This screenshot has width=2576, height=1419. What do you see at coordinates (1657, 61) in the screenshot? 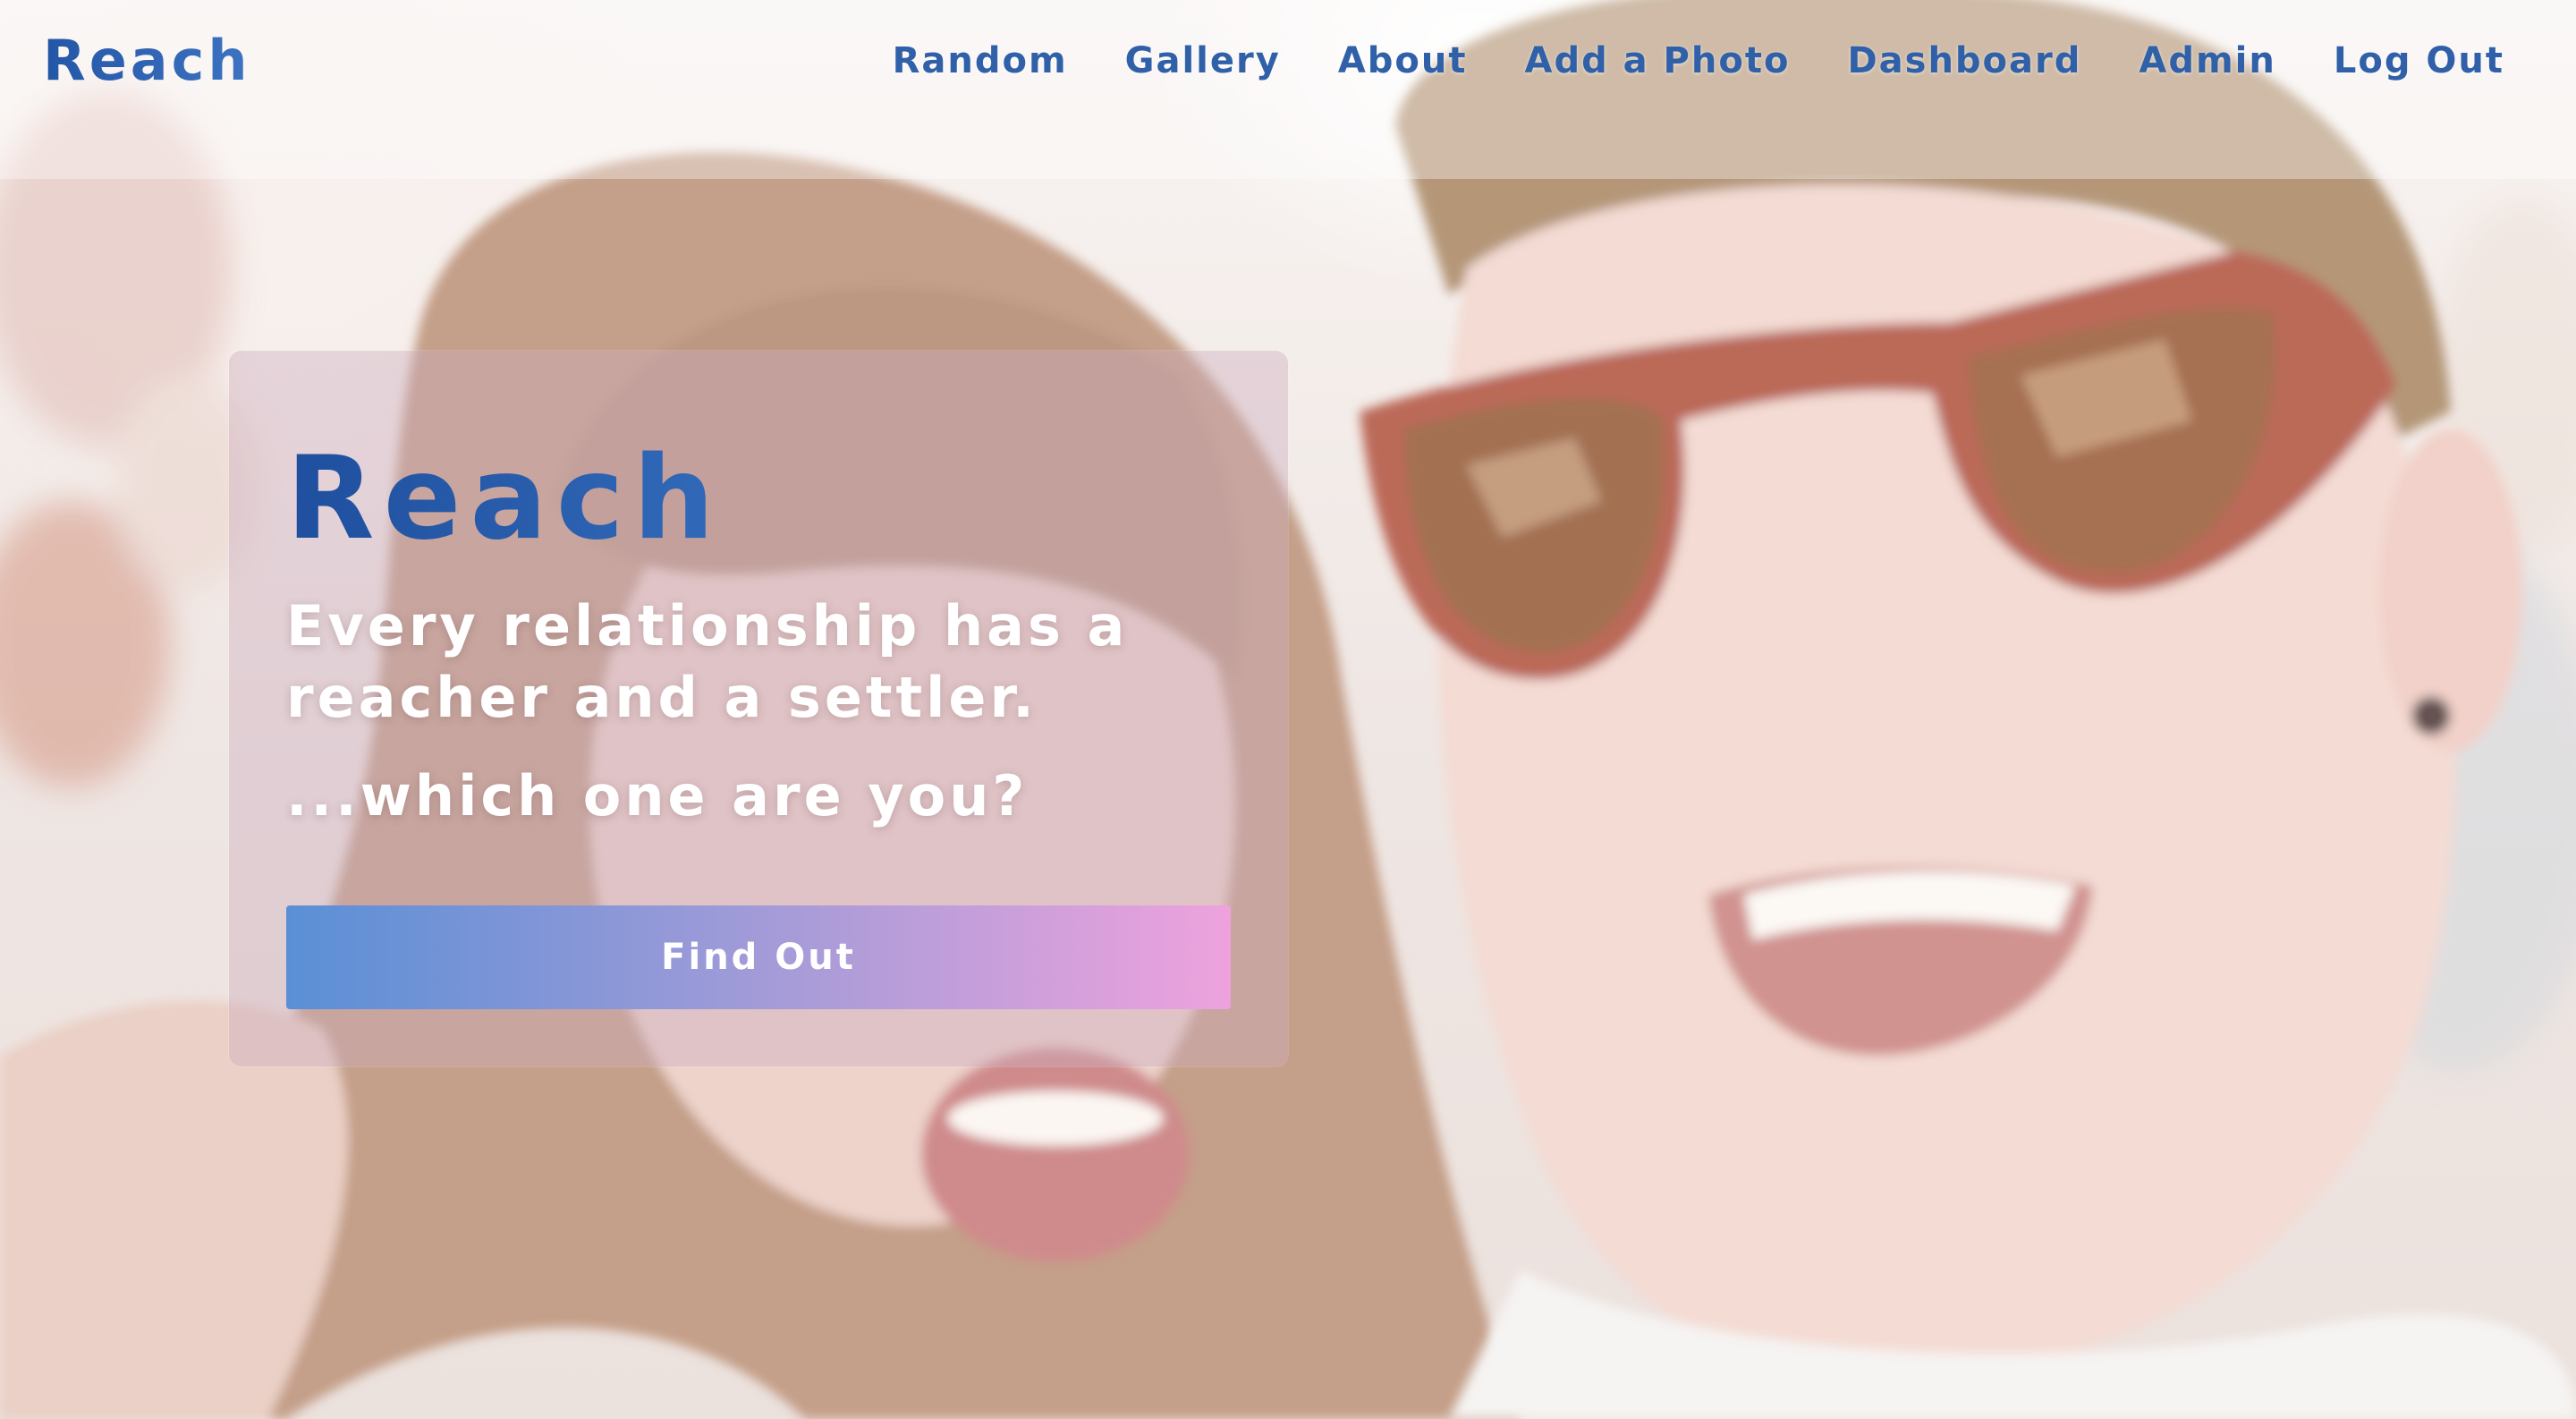
I see `nav-link-add-photo: Add a Photo` at bounding box center [1657, 61].